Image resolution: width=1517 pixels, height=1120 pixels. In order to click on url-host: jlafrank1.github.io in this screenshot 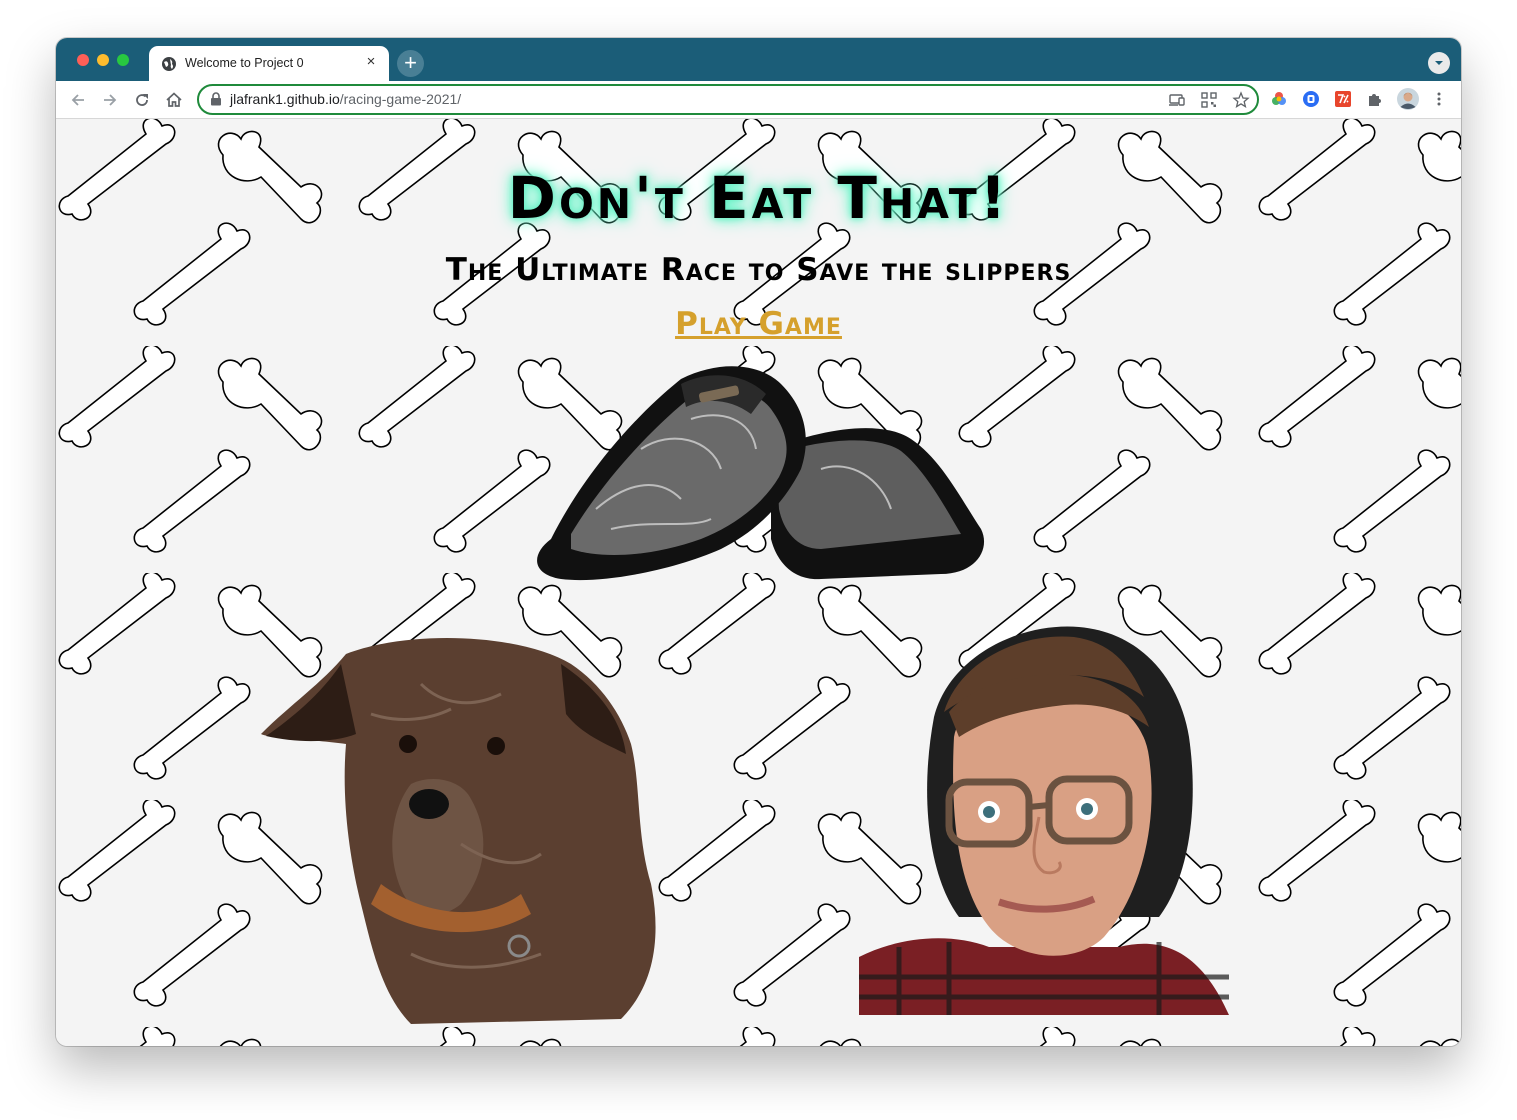, I will do `click(285, 99)`.